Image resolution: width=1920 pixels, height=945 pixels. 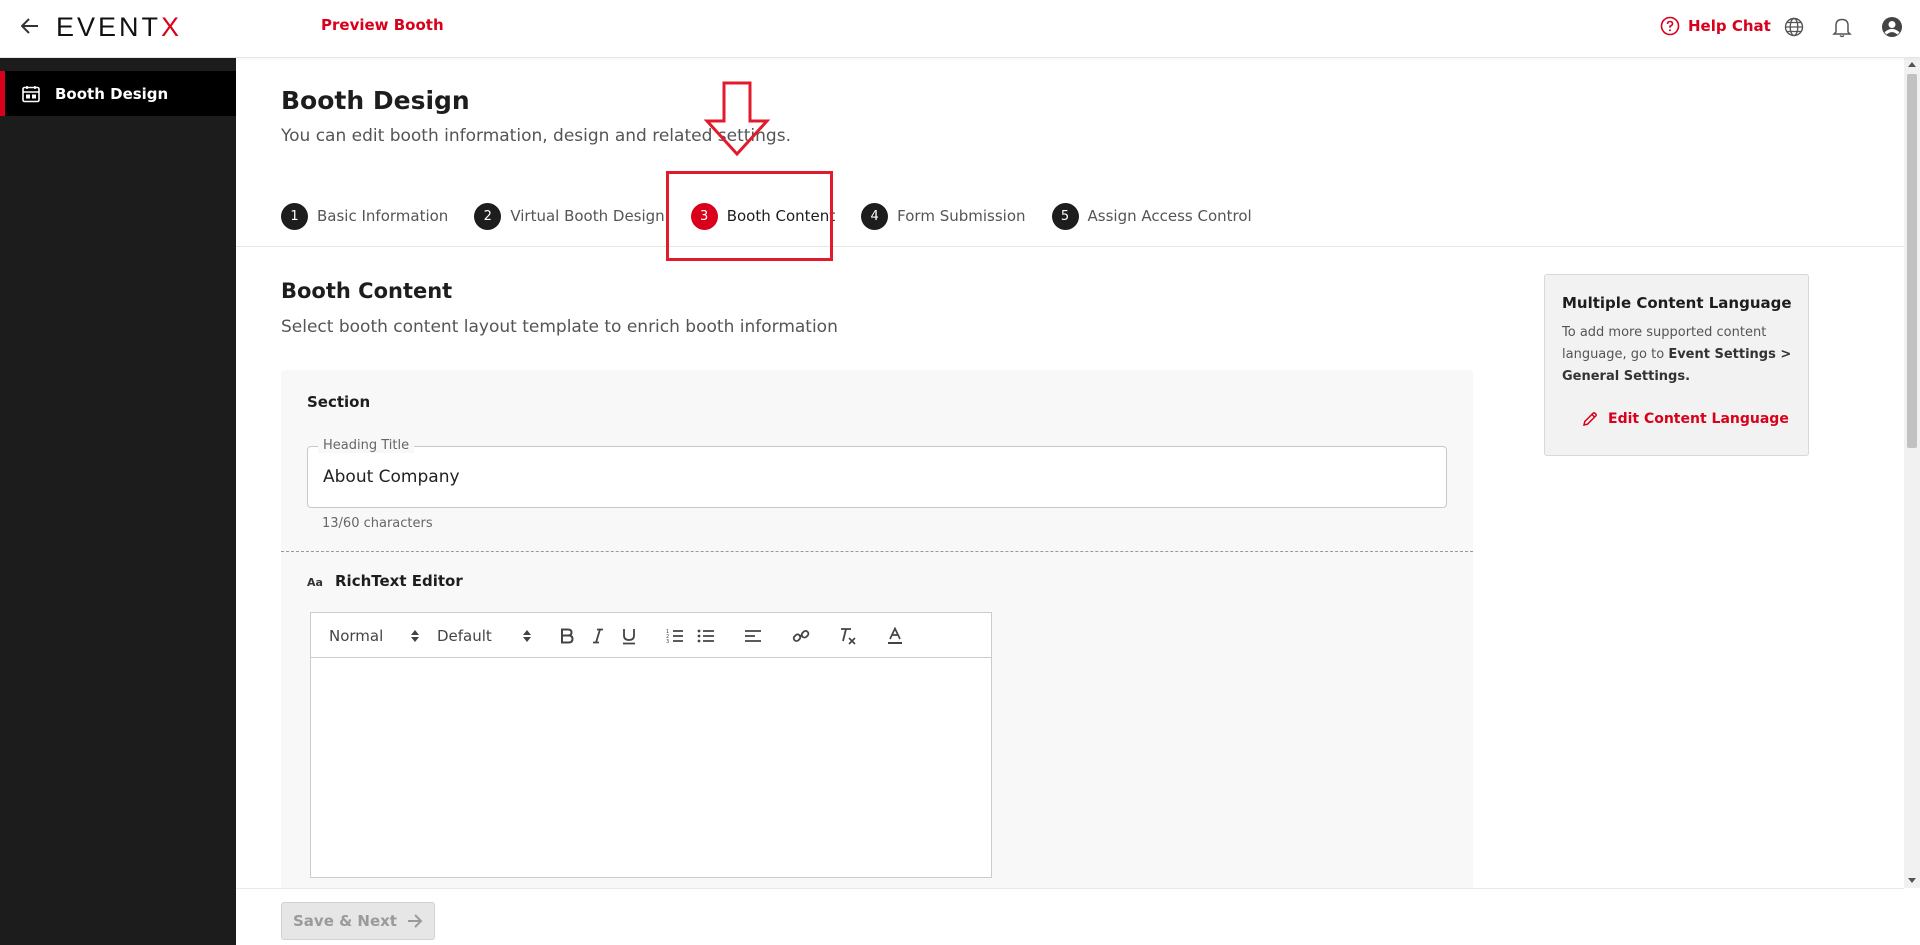 I want to click on ordered-list-icon: 123, so click(x=675, y=636).